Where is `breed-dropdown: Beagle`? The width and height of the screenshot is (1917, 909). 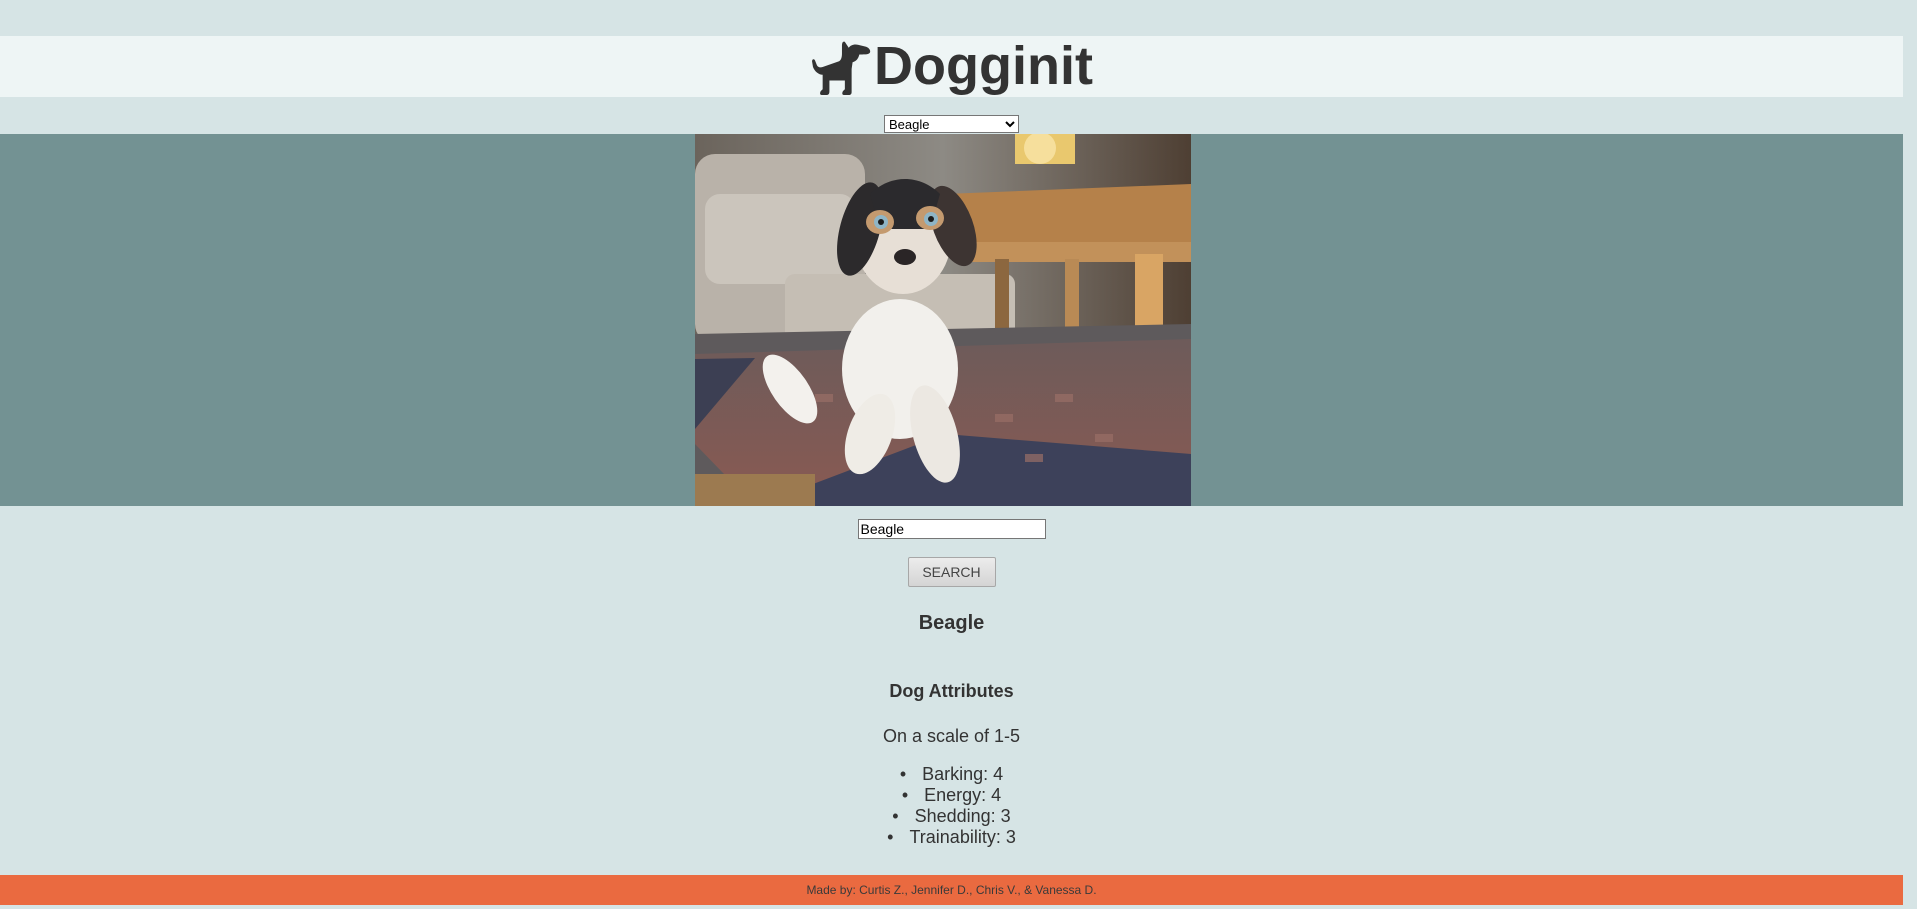 breed-dropdown: Beagle is located at coordinates (951, 124).